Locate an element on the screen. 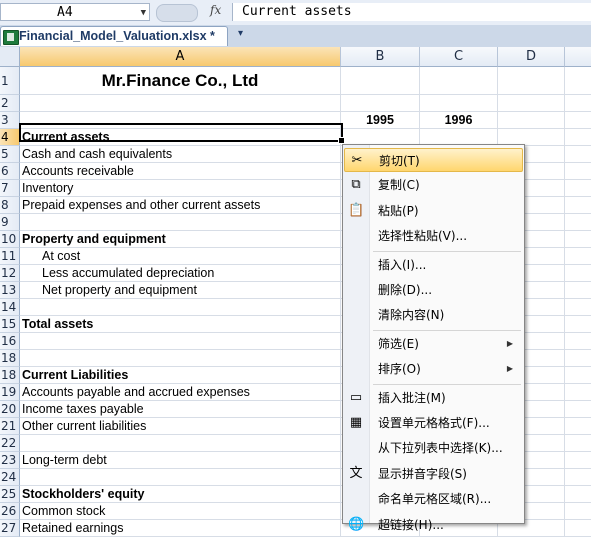  menu-item: ▭ 插入批注(M) is located at coordinates (433, 398).